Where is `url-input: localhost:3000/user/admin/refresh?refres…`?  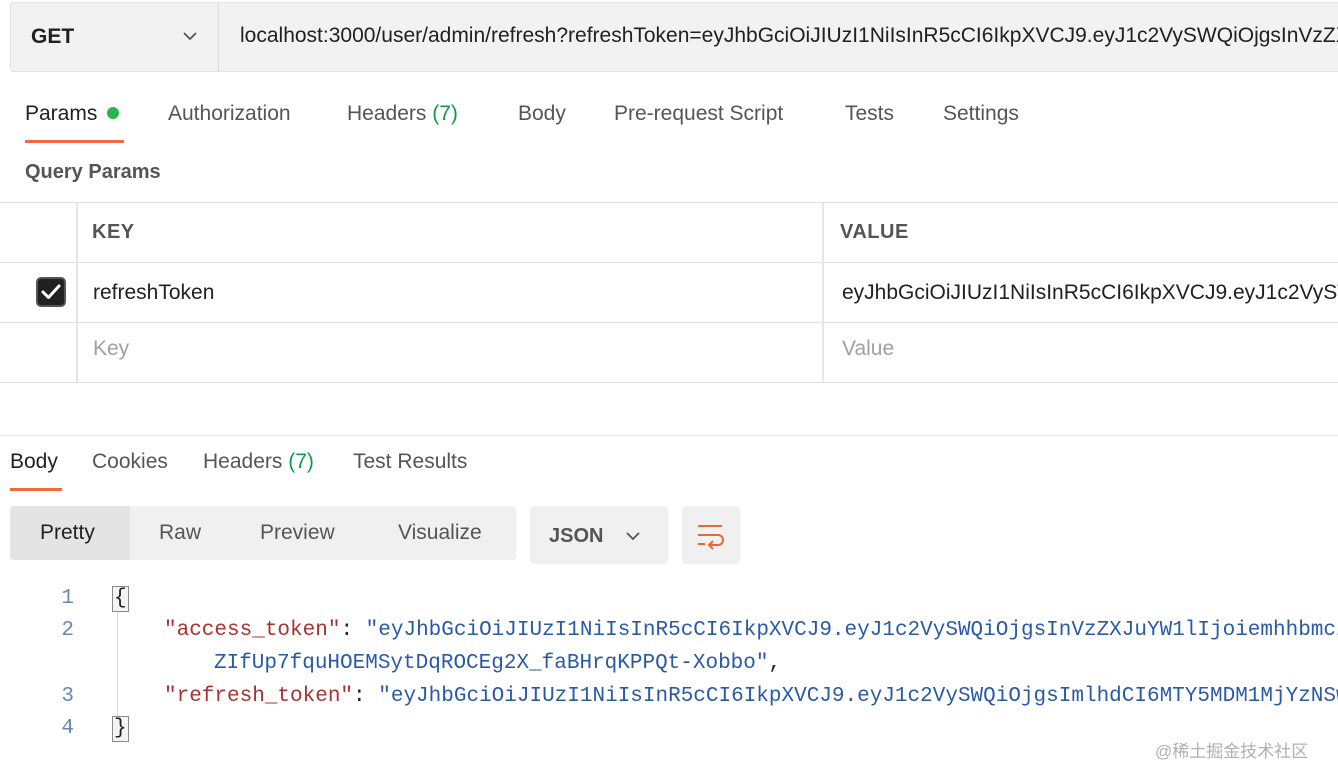 url-input: localhost:3000/user/admin/refresh?refres… is located at coordinates (789, 36).